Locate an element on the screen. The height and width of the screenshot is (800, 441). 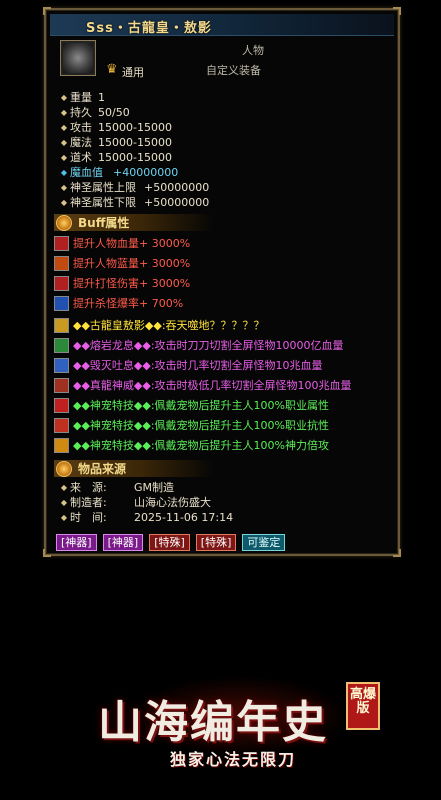
effect-row: ◆◆神宠特技◆◆: 佩戴宠物后提升主人100%神力倍攻 is located at coordinates (191, 445).